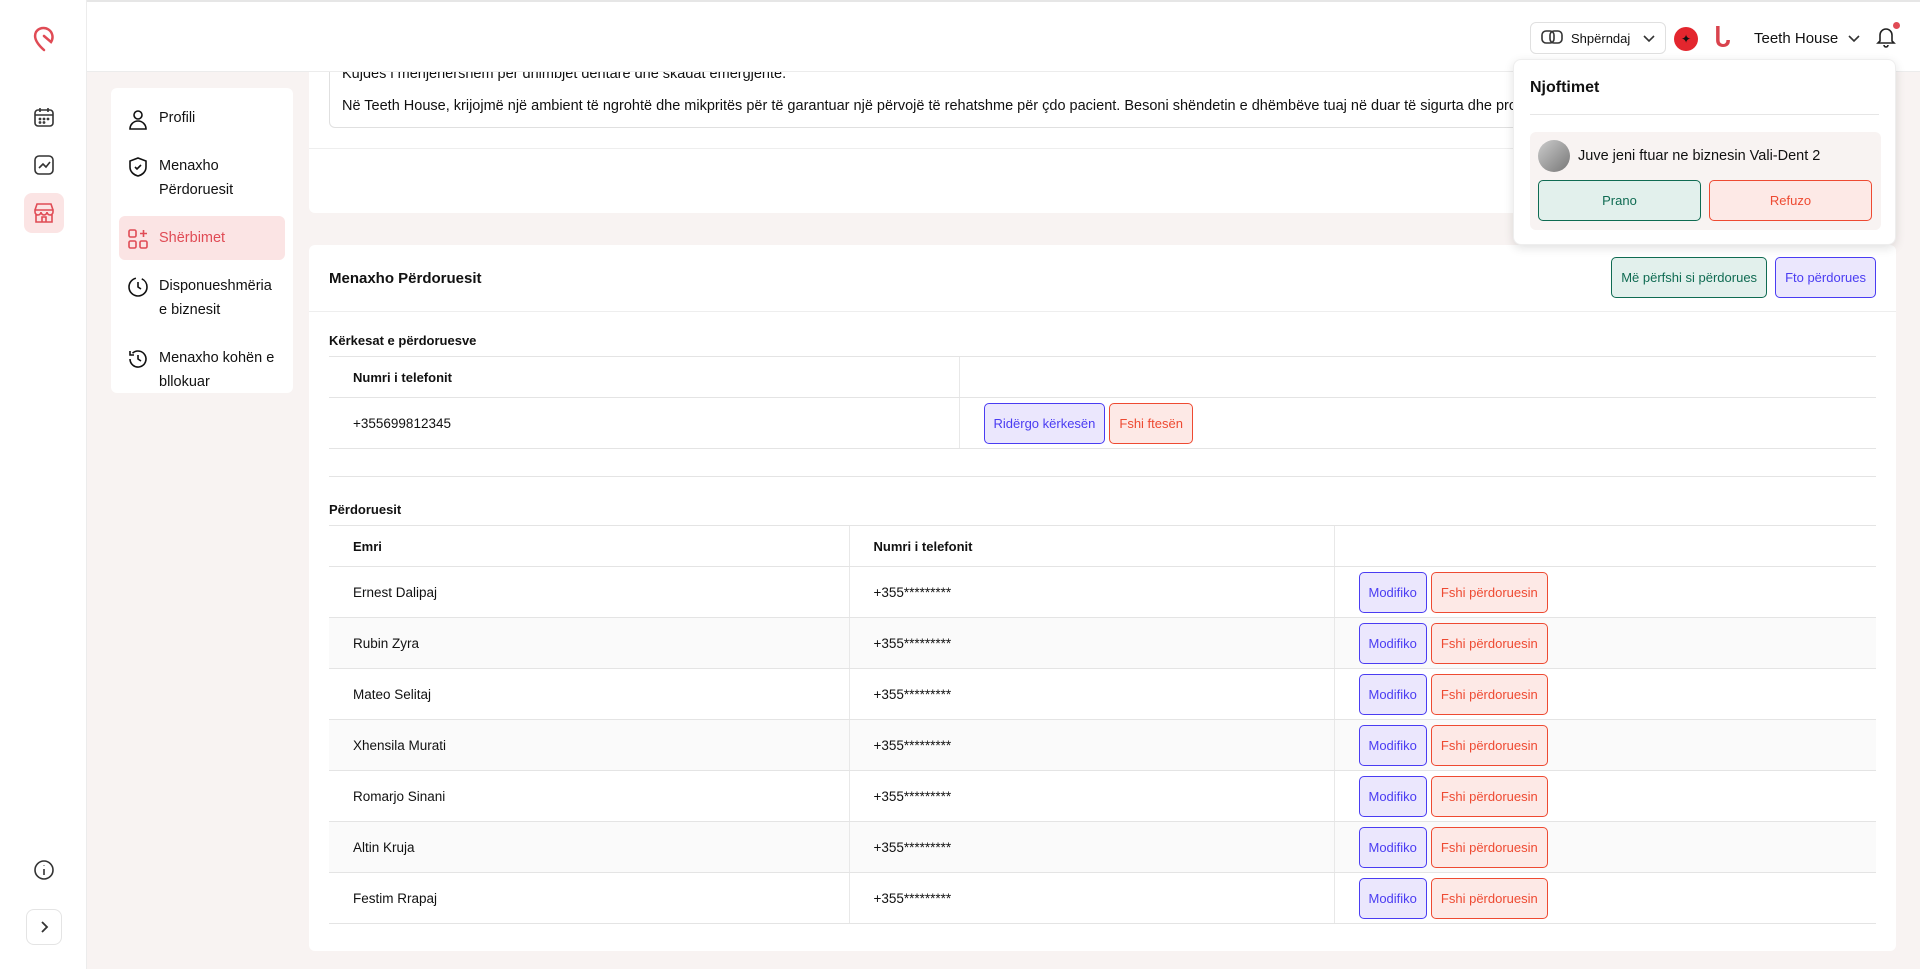  I want to click on avatar, so click(1554, 156).